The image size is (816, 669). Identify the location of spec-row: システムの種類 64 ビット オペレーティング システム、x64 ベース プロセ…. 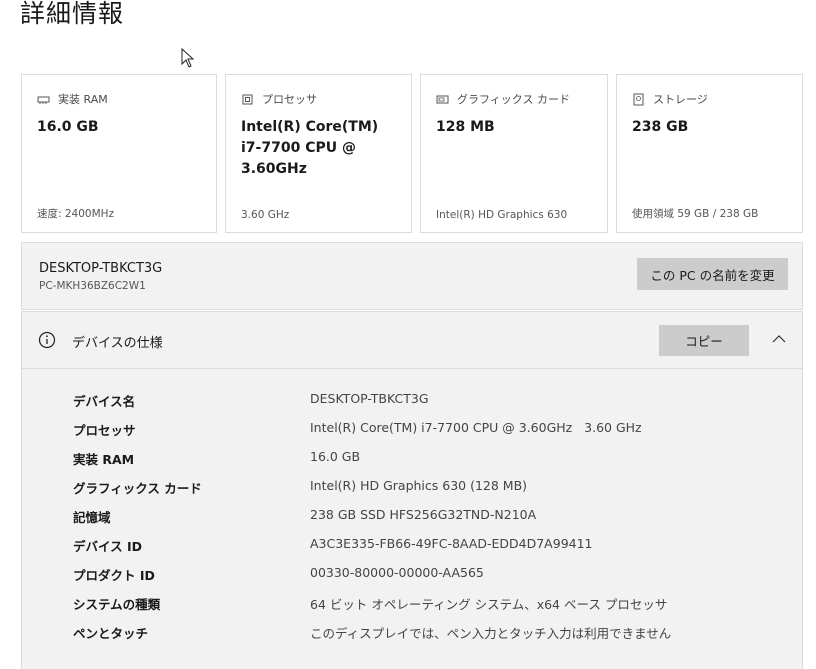
(412, 605).